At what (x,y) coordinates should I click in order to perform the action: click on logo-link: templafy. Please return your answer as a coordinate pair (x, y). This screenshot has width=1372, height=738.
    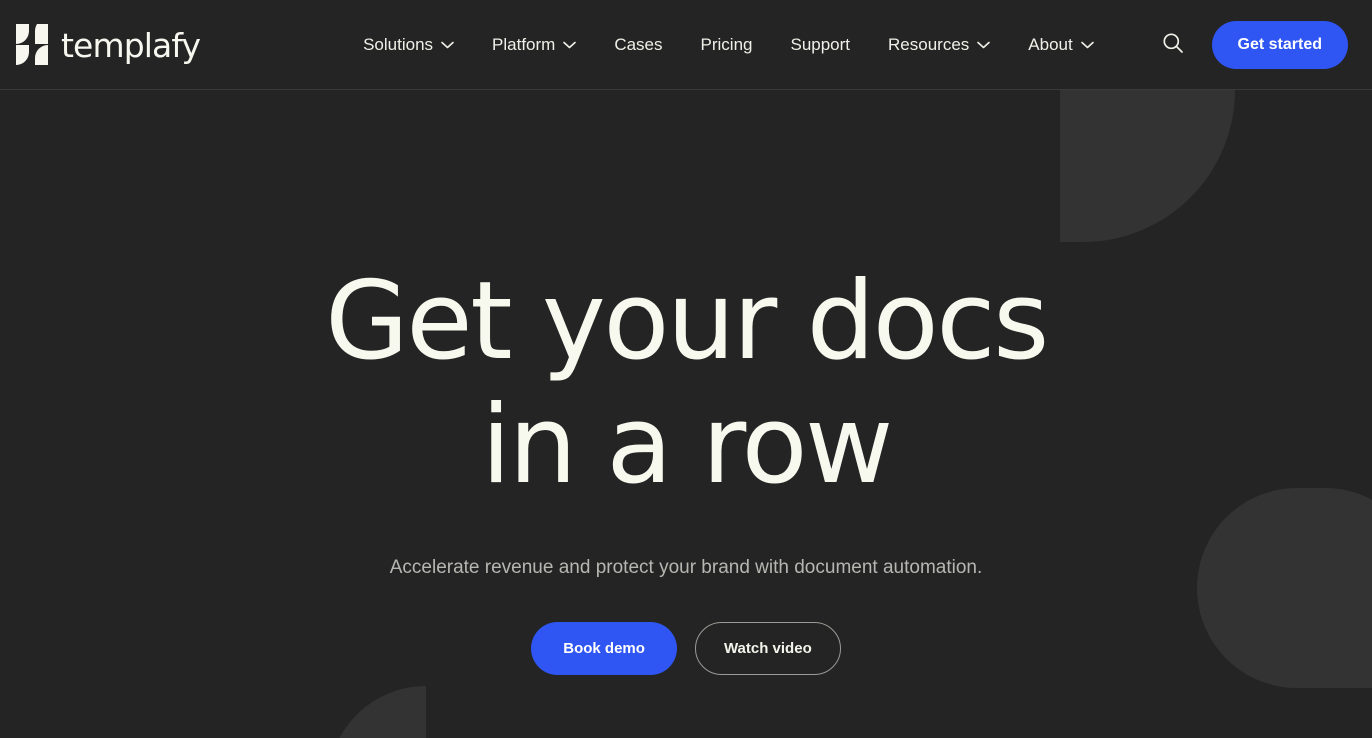
    Looking at the image, I should click on (108, 44).